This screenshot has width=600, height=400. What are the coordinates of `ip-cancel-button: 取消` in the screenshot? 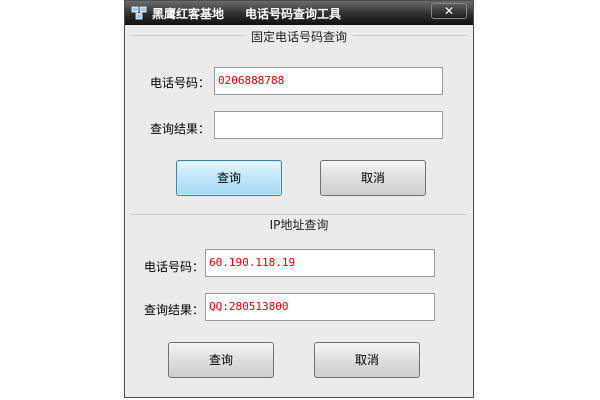 It's located at (367, 360).